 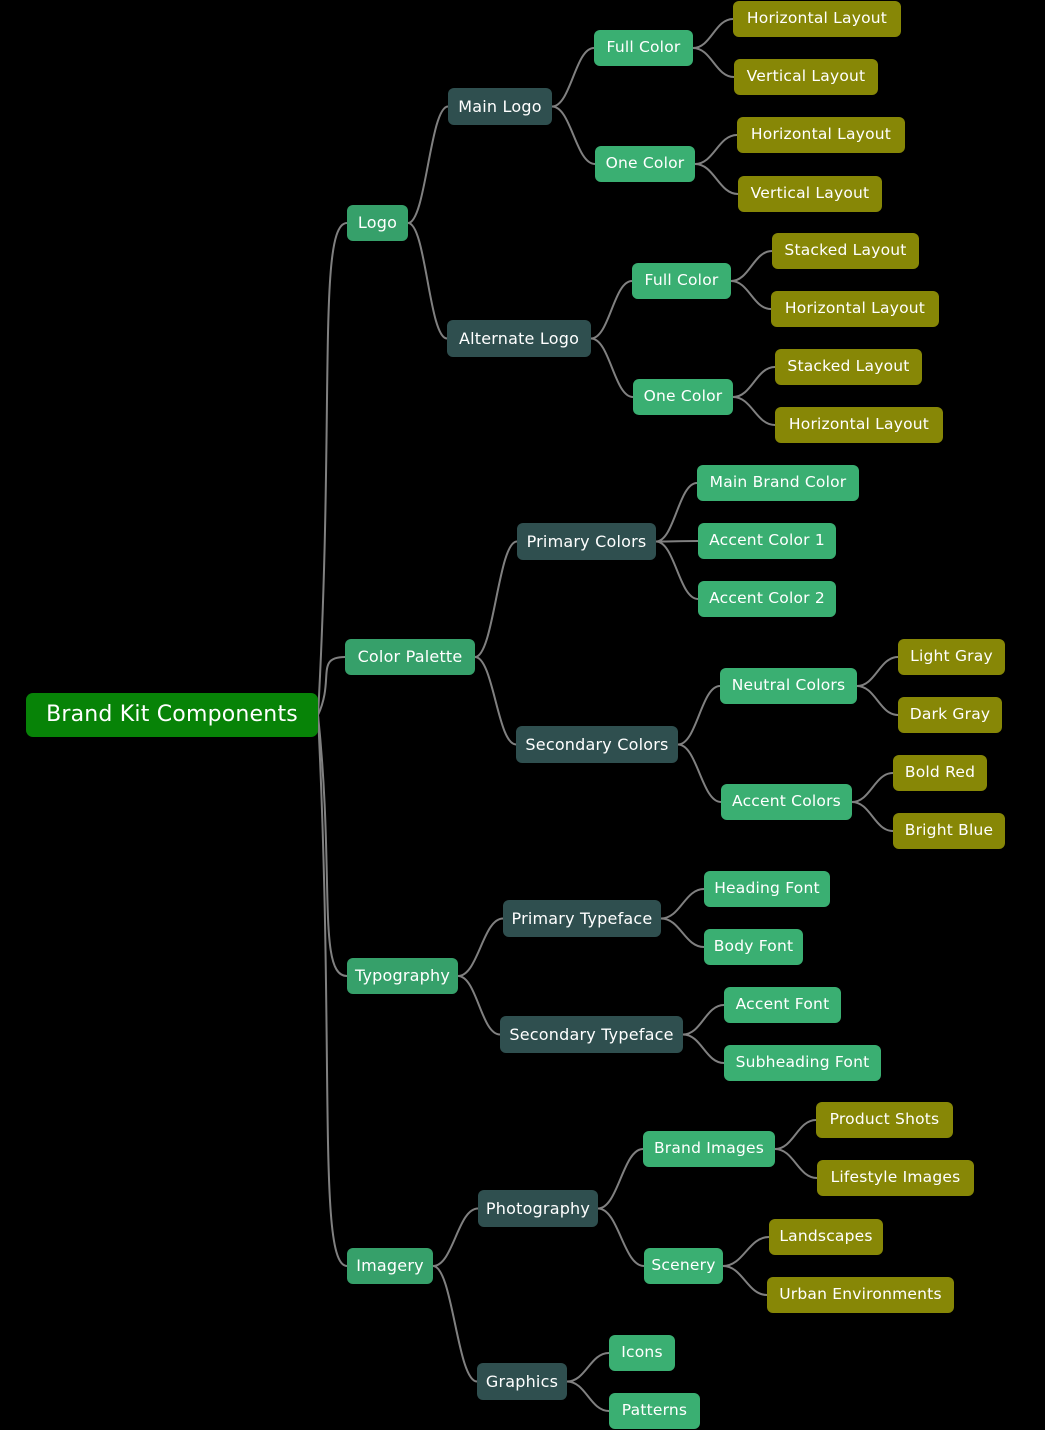 What do you see at coordinates (588, 1396) in the screenshot?
I see `edge-img-graphics-to-img-graphics-patterns` at bounding box center [588, 1396].